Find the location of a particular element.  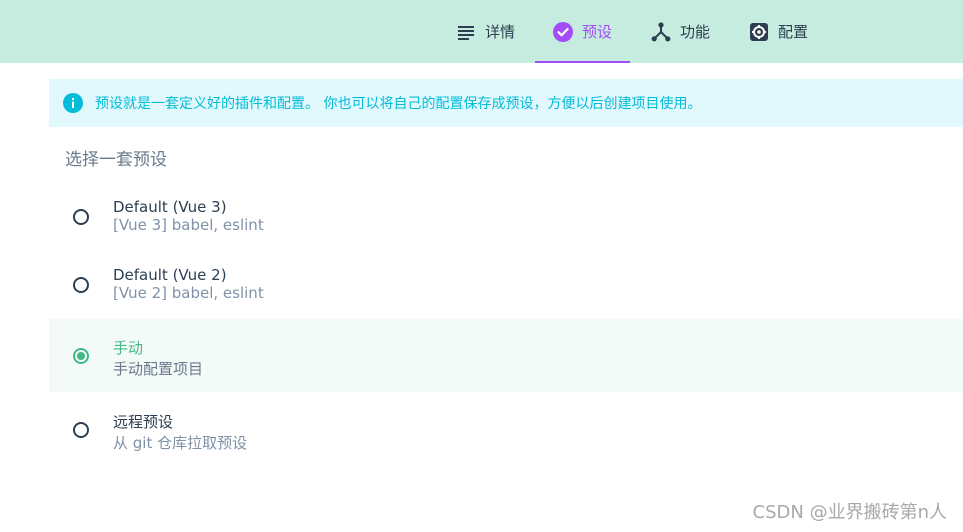

tab-features: 功能 is located at coordinates (680, 31).